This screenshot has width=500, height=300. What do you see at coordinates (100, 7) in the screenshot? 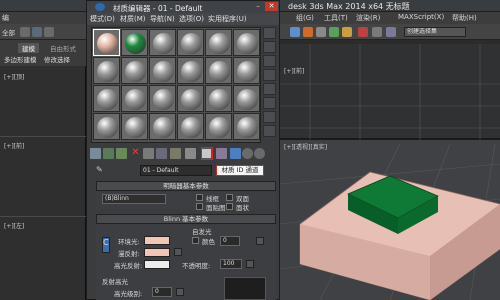
I see `app-icon` at bounding box center [100, 7].